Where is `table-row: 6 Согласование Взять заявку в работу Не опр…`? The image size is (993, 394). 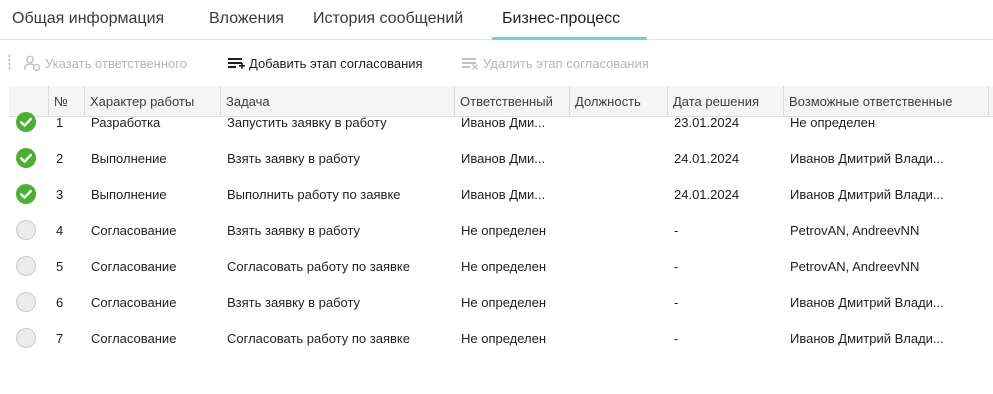 table-row: 6 Согласование Взять заявку в работу Не опр… is located at coordinates (501, 302).